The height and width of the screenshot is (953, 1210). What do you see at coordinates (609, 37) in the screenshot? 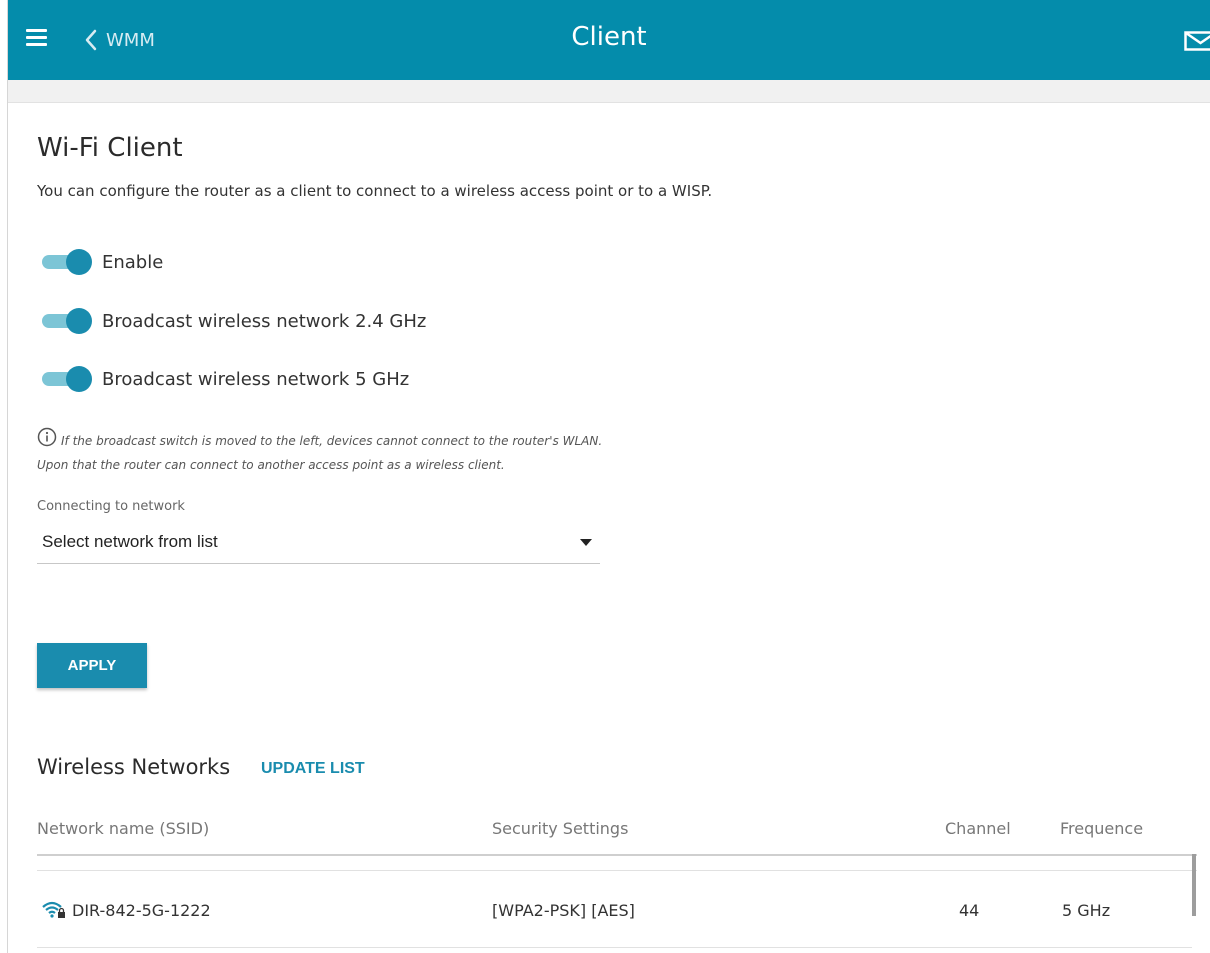
I see `page-title: Client` at bounding box center [609, 37].